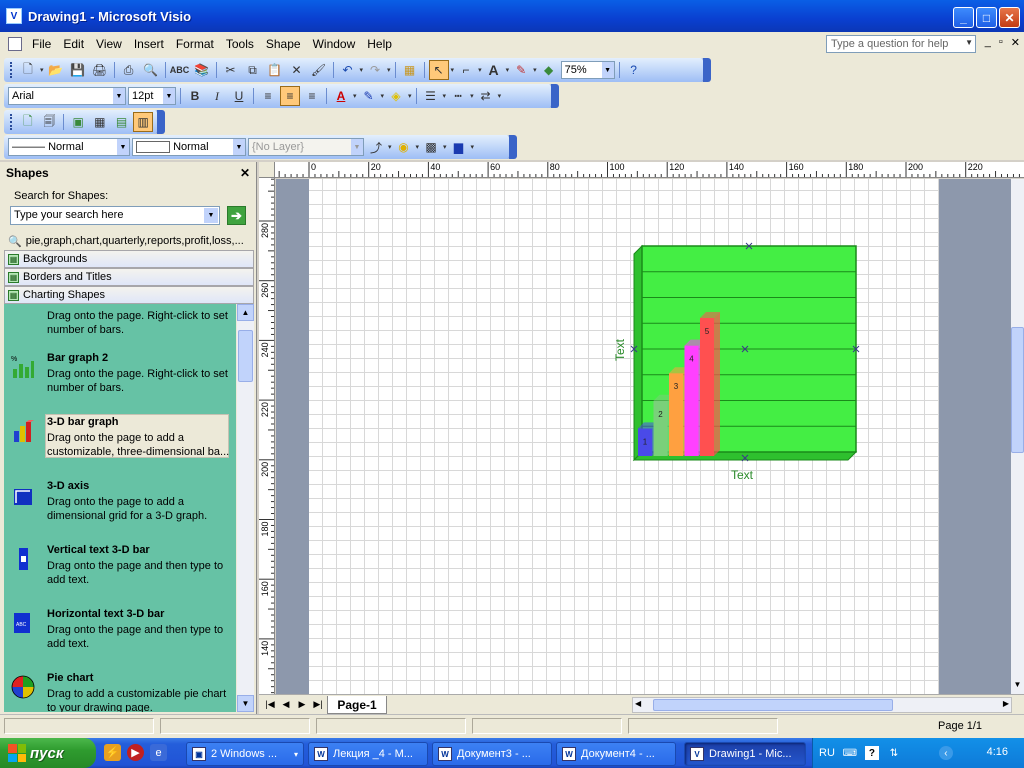 The height and width of the screenshot is (768, 1024). Describe the element at coordinates (822, 705) in the screenshot. I see `horizontal-scrollbar: ◀ ▶` at that location.